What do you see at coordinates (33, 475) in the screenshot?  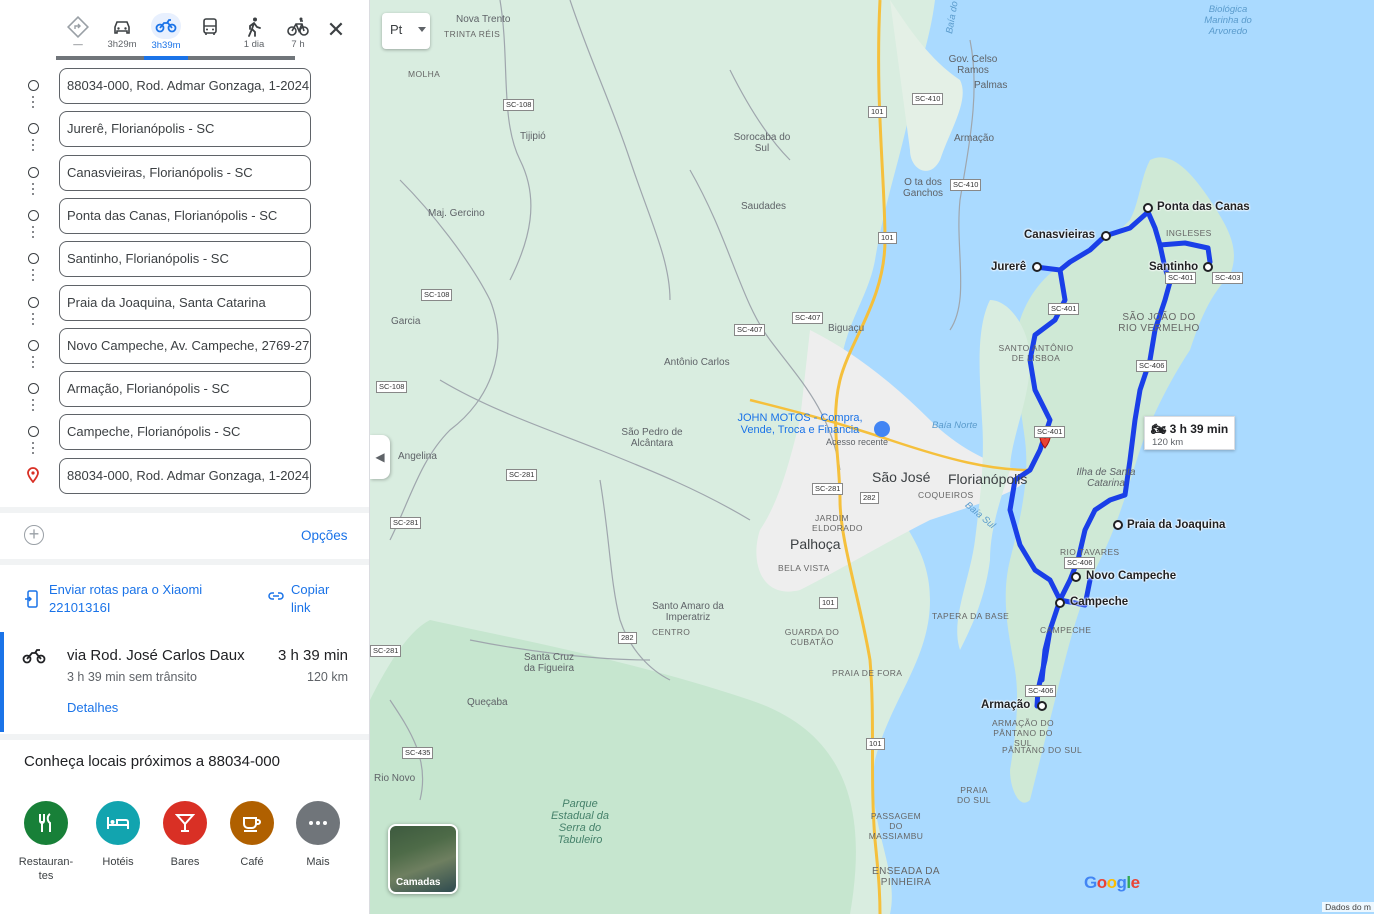 I see `destination-pin-icon` at bounding box center [33, 475].